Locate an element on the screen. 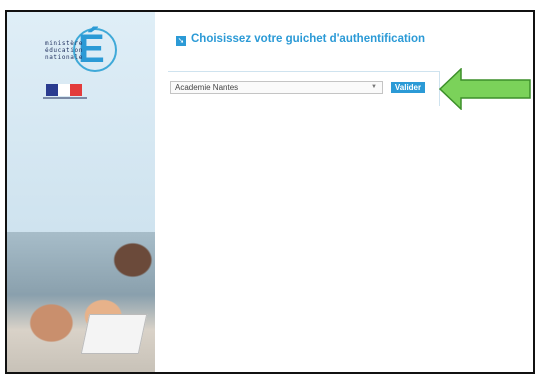 Image resolution: width=539 pixels, height=377 pixels. flag-caption is located at coordinates (65, 98).